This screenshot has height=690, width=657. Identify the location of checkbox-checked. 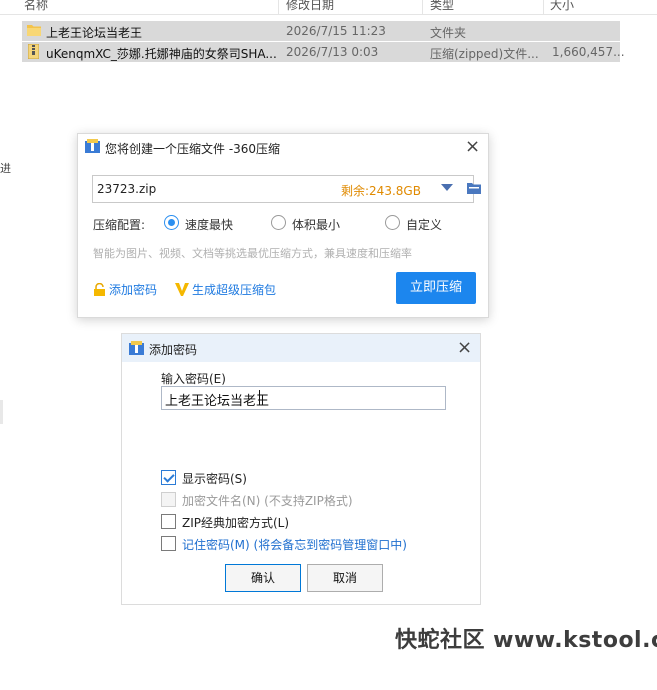
(168, 477).